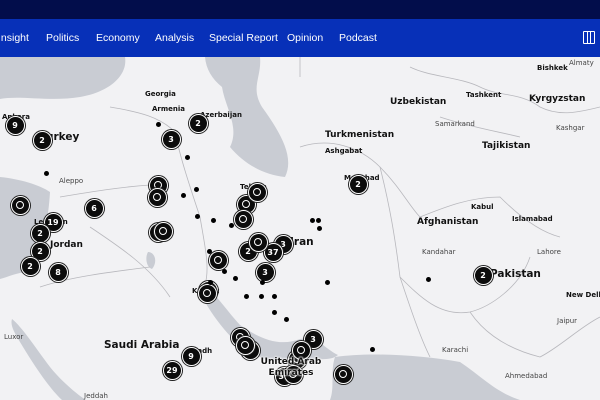  What do you see at coordinates (66, 245) in the screenshot?
I see `label-jordan: Jordan` at bounding box center [66, 245].